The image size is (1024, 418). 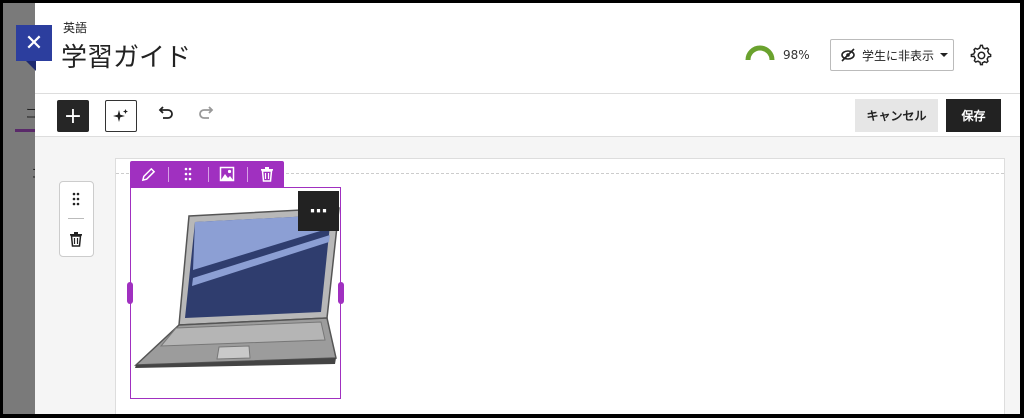 I want to click on progress-gauge-icon, so click(x=760, y=53).